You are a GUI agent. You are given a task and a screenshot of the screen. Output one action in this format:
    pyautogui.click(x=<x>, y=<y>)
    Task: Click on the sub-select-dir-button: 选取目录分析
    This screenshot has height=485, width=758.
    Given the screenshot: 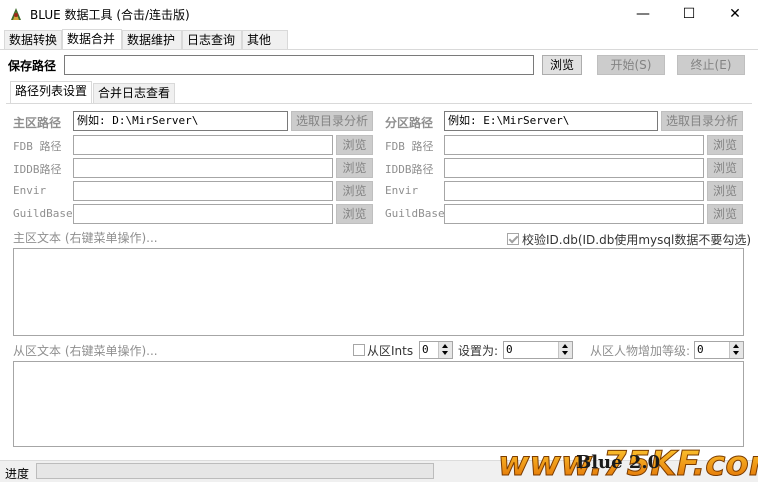 What is the action you would take?
    pyautogui.click(x=702, y=121)
    